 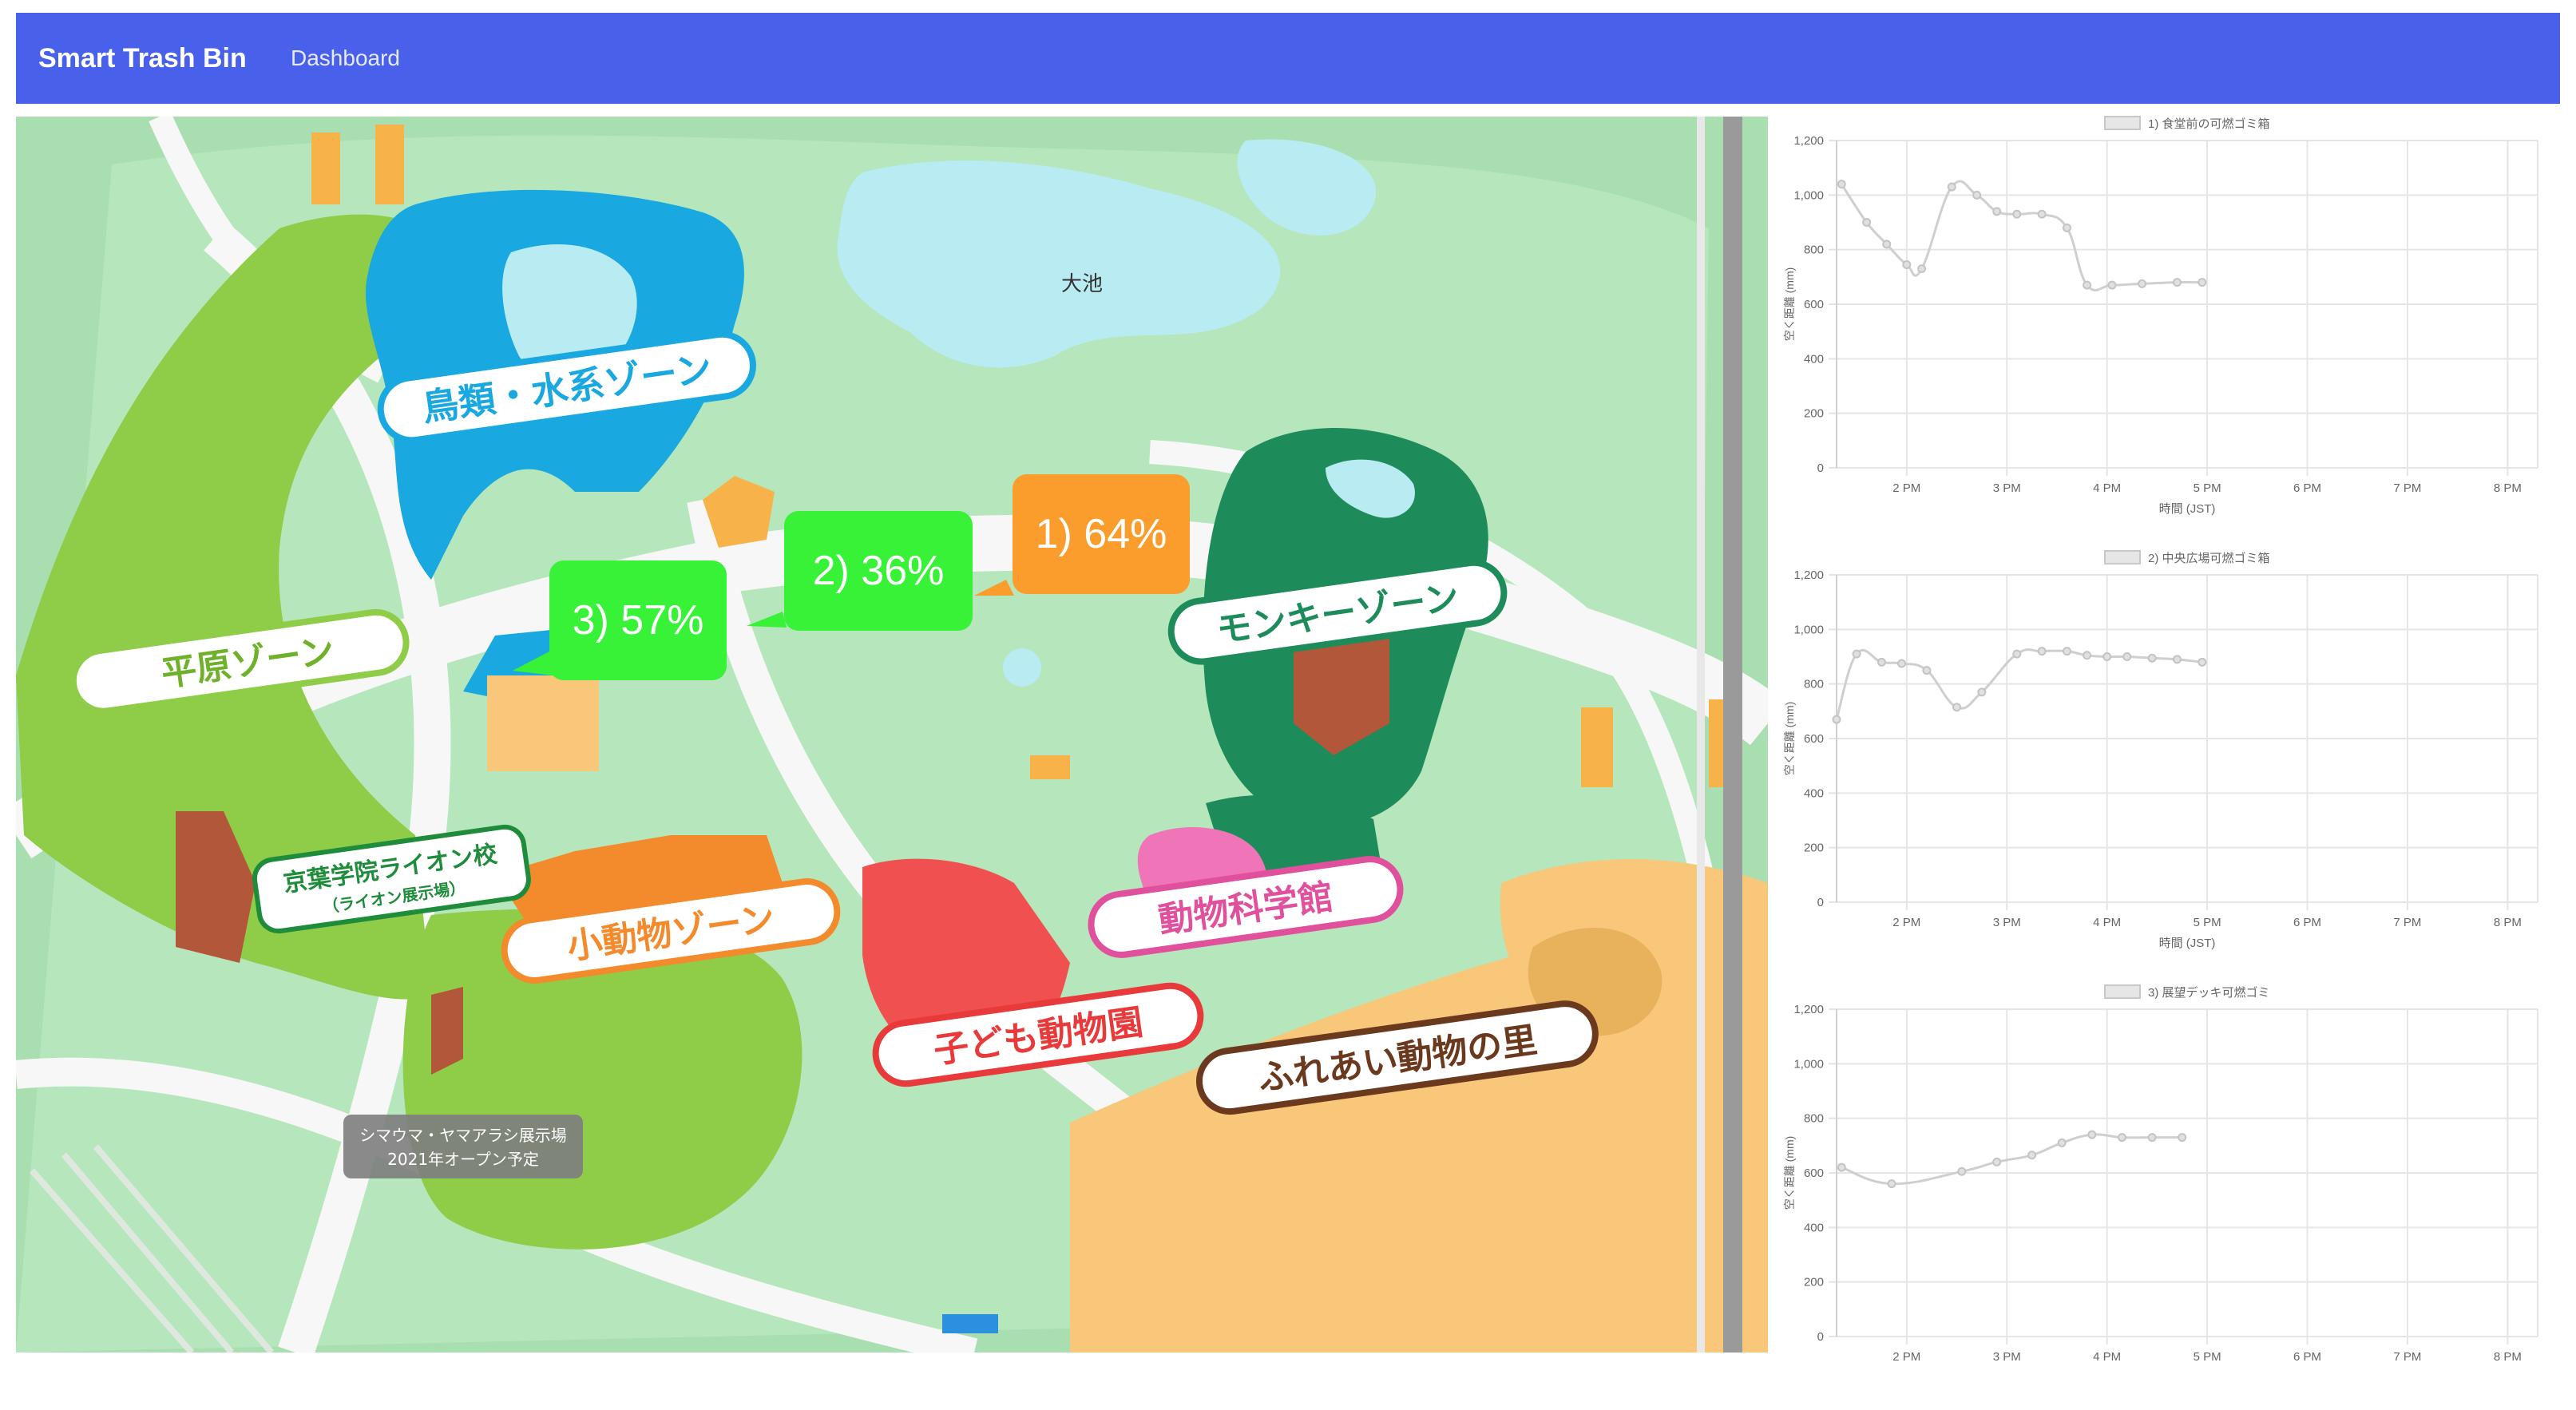 I want to click on notice-line1: シマウマ・ヤマアラシ展示場, so click(x=463, y=1135).